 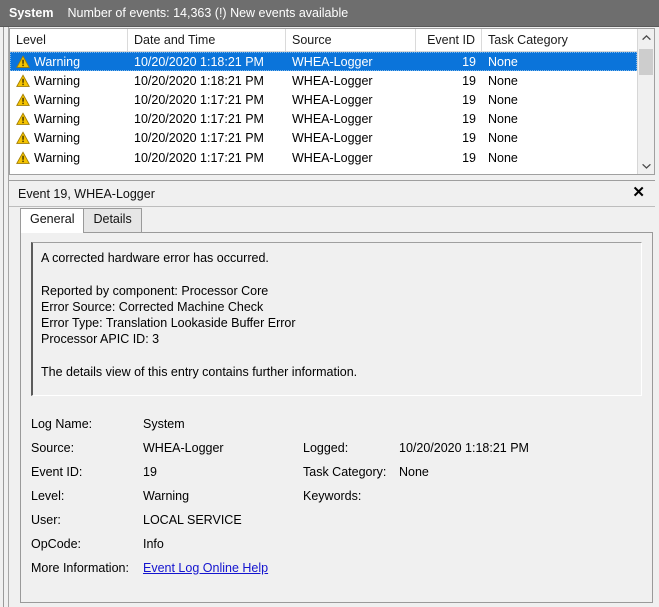 I want to click on source-value: WHEA-Logger, so click(x=183, y=448).